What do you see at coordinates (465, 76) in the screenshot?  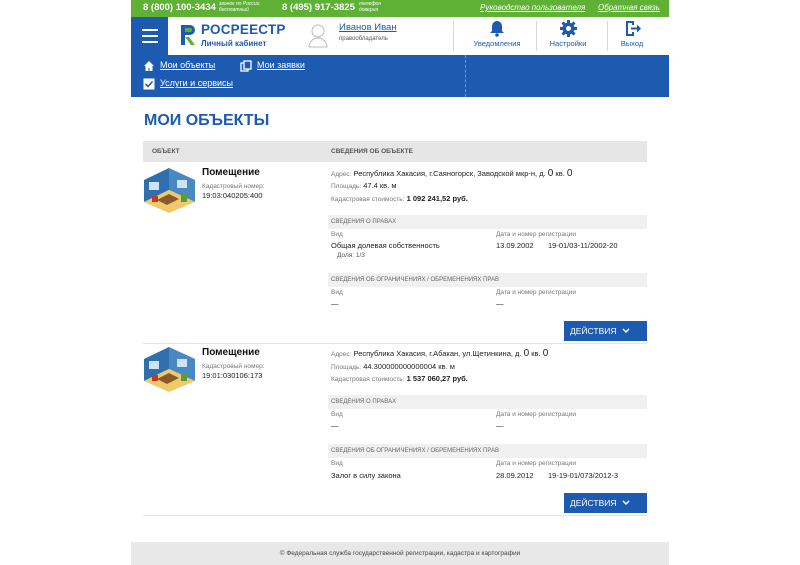 I see `nav-separator` at bounding box center [465, 76].